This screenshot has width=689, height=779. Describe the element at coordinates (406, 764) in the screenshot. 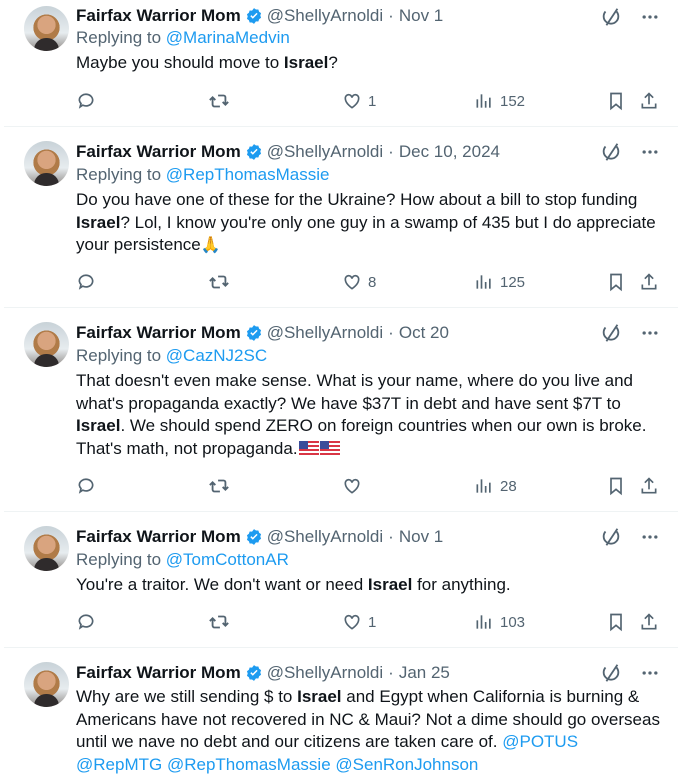

I see `mention-link: @SenRonJohnson` at that location.